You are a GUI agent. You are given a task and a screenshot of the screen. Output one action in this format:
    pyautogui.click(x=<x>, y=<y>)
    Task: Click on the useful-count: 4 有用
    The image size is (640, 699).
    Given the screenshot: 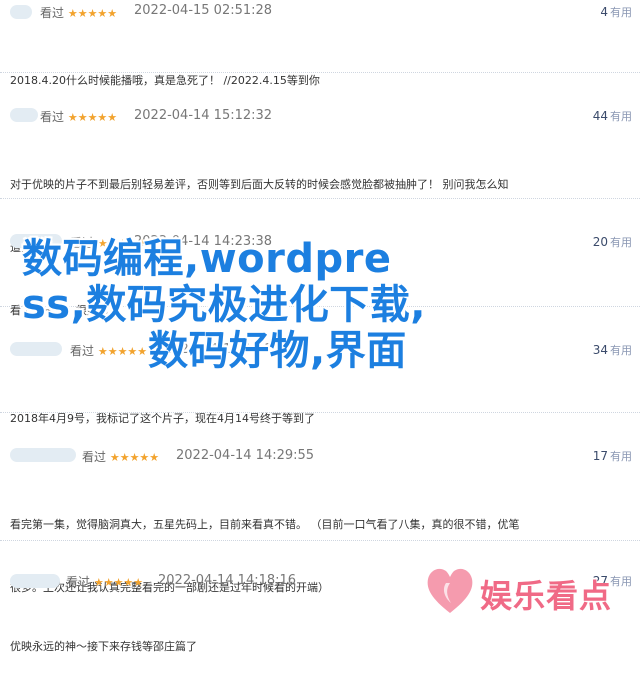 What is the action you would take?
    pyautogui.click(x=616, y=12)
    